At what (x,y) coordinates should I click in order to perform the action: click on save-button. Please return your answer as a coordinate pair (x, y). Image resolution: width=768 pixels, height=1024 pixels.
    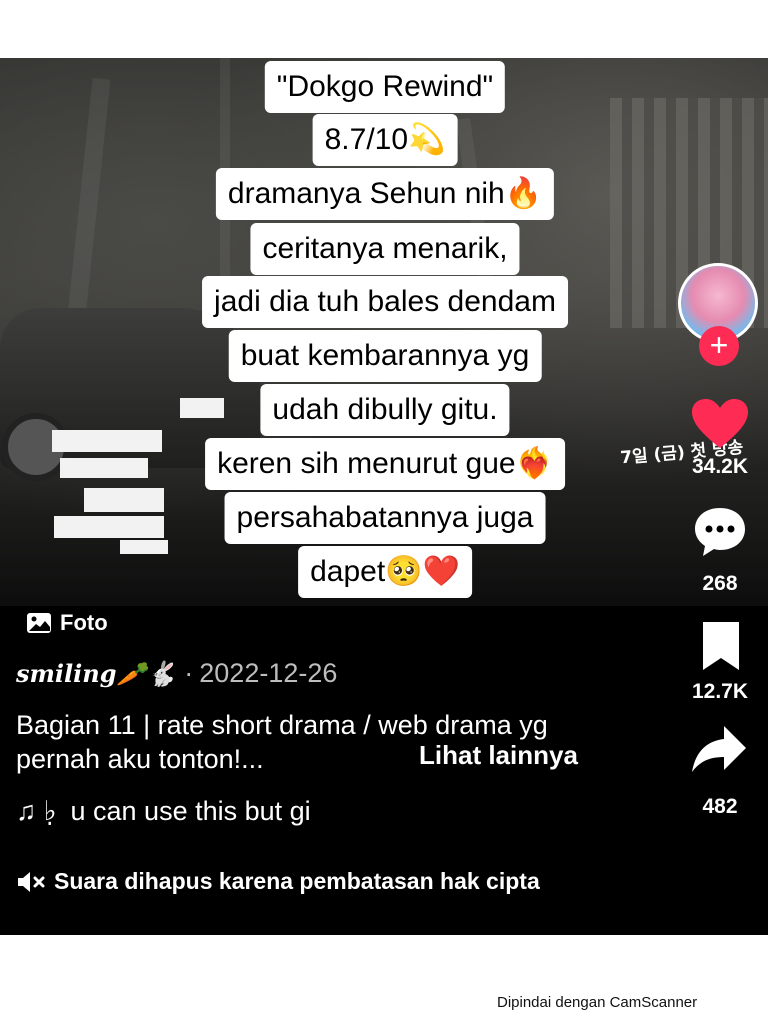
    Looking at the image, I should click on (721, 646).